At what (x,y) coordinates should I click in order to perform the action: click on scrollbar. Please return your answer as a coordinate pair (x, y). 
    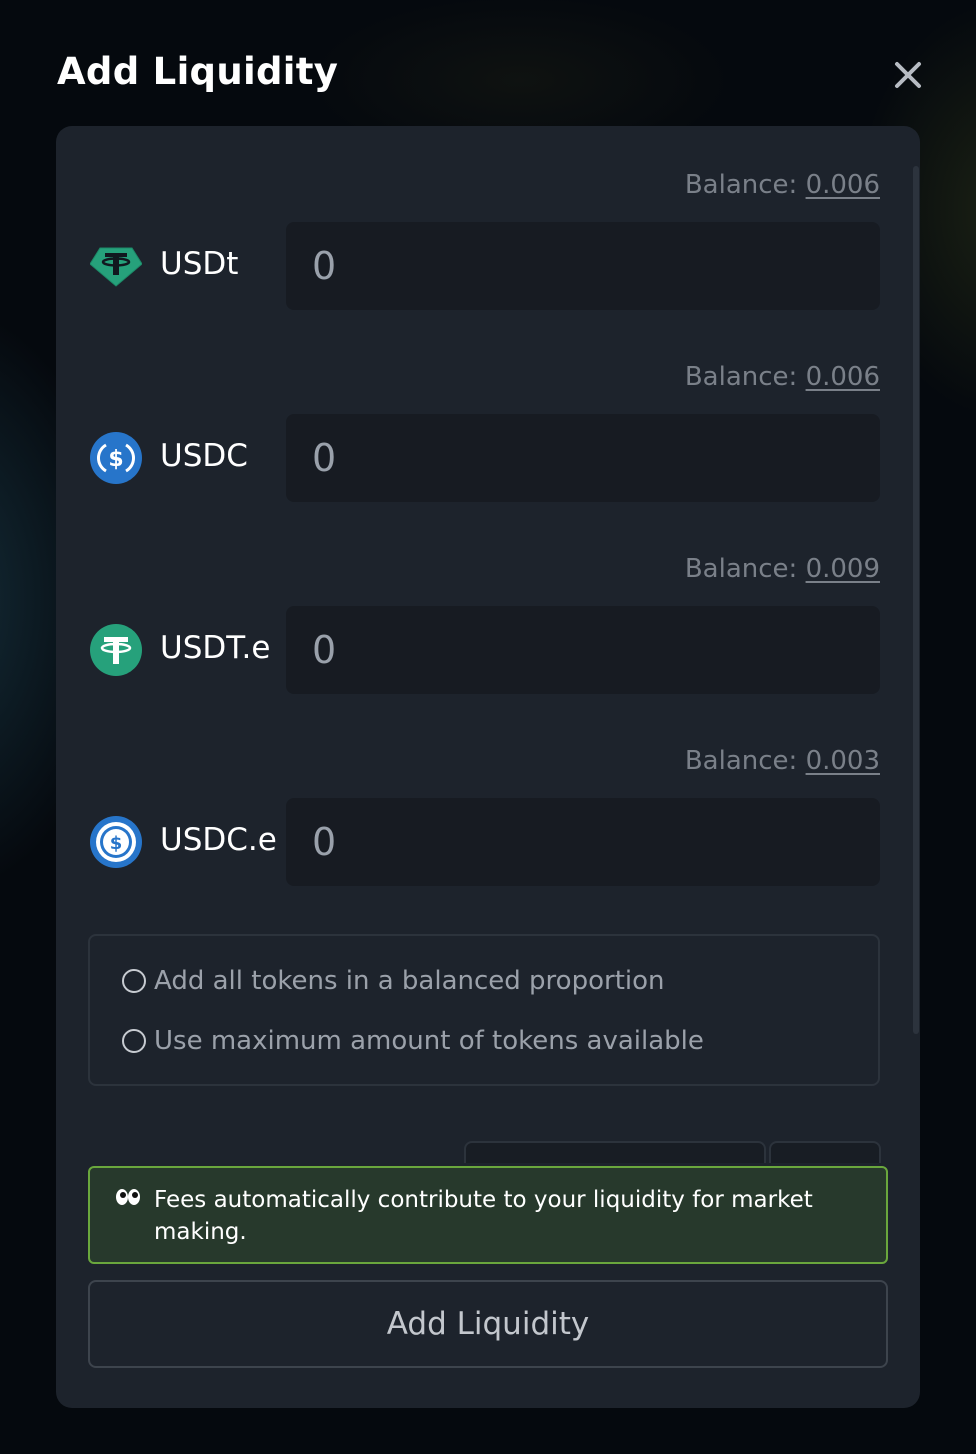
    Looking at the image, I should click on (916, 600).